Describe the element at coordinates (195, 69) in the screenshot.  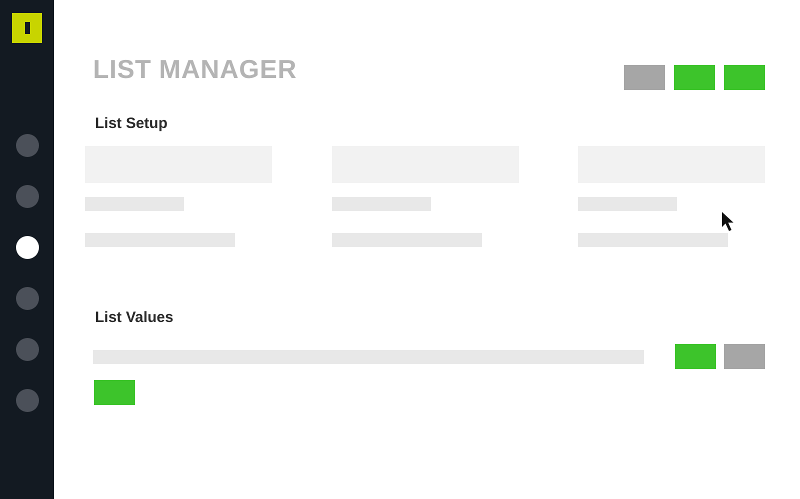
I see `page-title: LIST MANAGER` at that location.